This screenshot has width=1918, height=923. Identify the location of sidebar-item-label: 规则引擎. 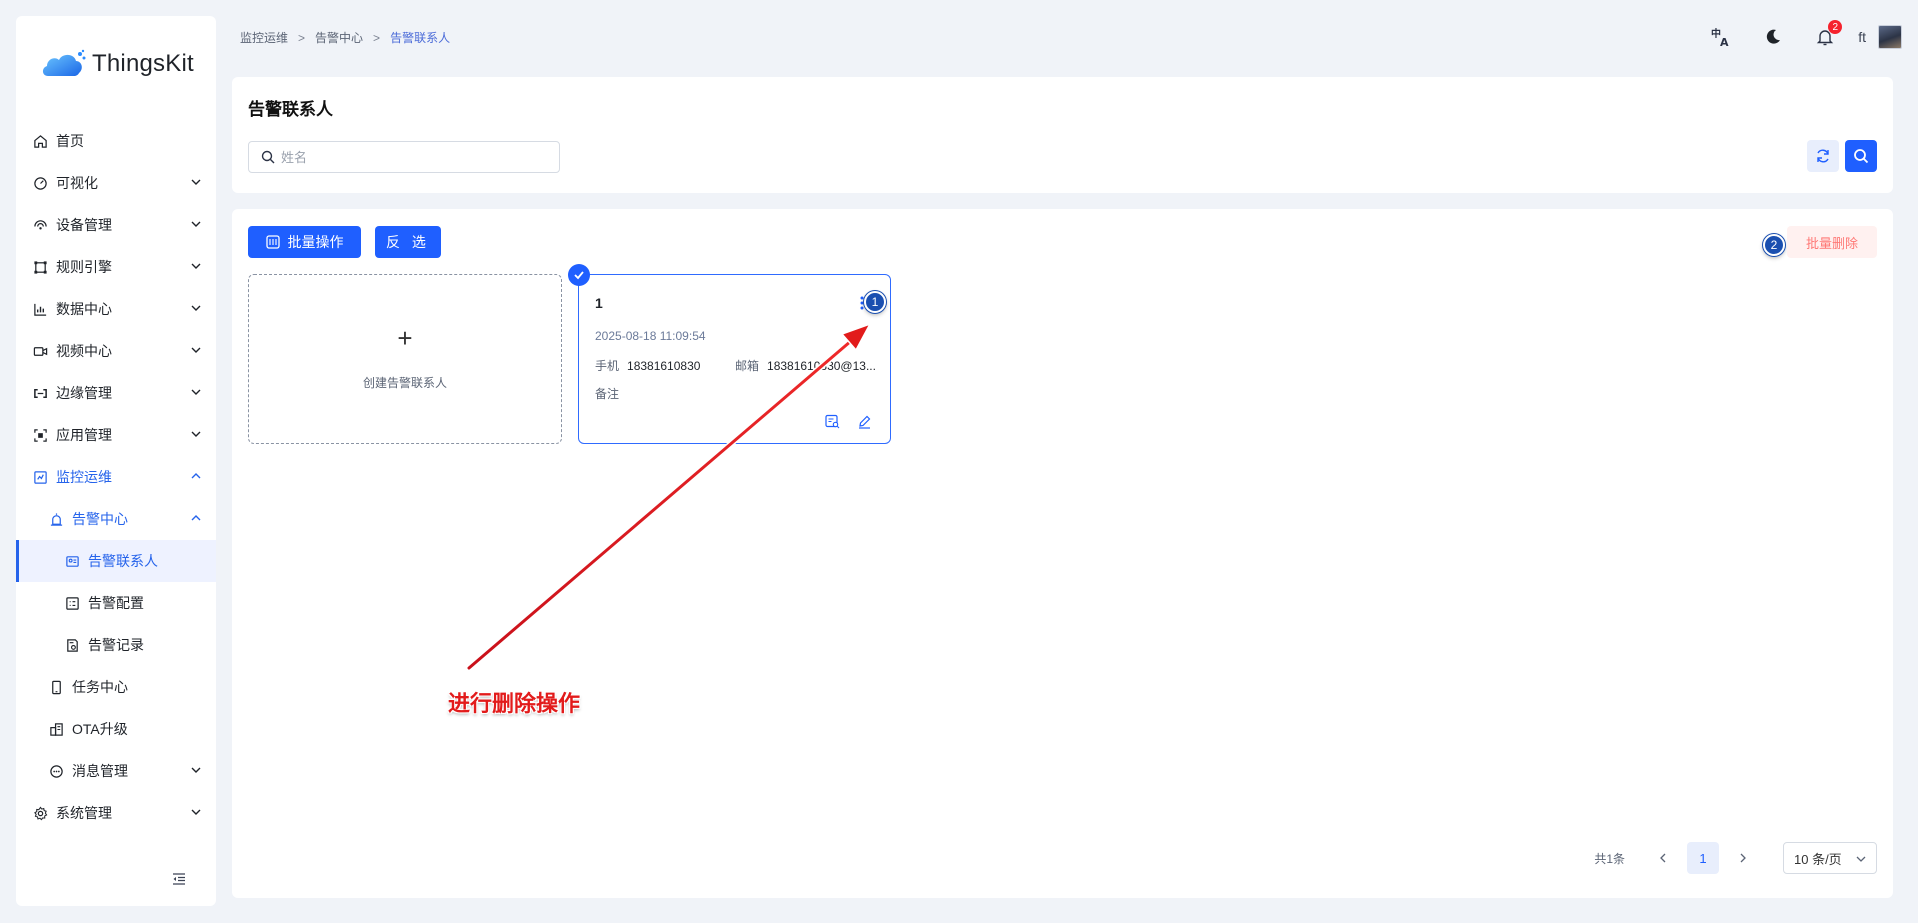
(84, 267).